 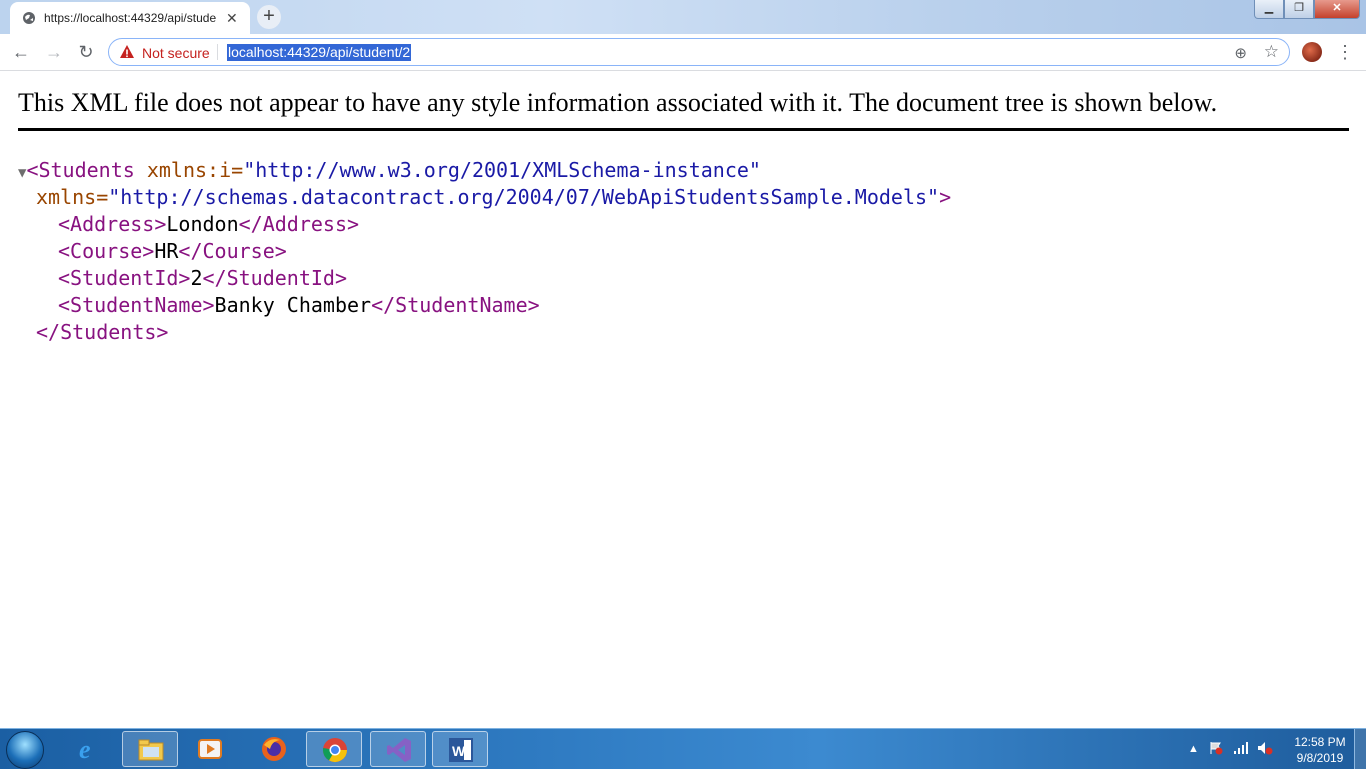 I want to click on media-player-icon, so click(x=210, y=749).